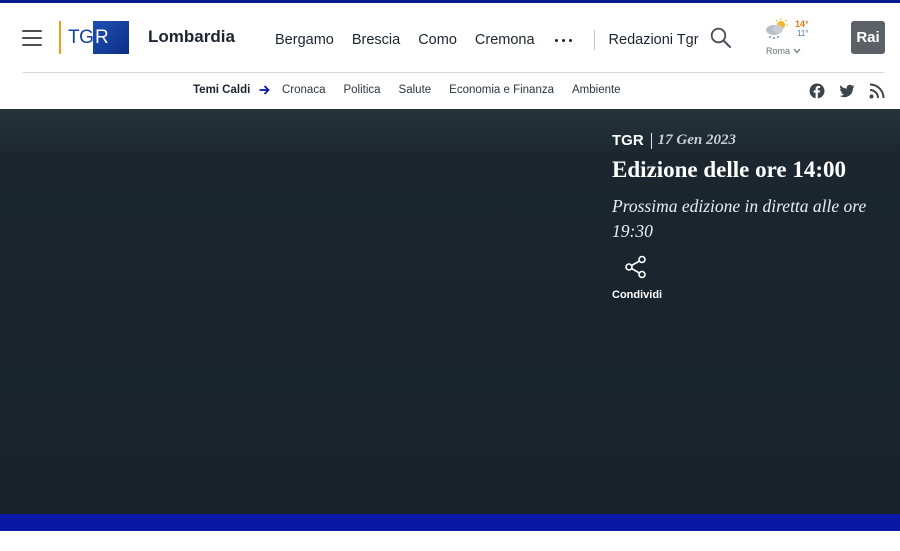 This screenshot has height=551, width=900. Describe the element at coordinates (797, 51) in the screenshot. I see `chevron-down-icon` at that location.